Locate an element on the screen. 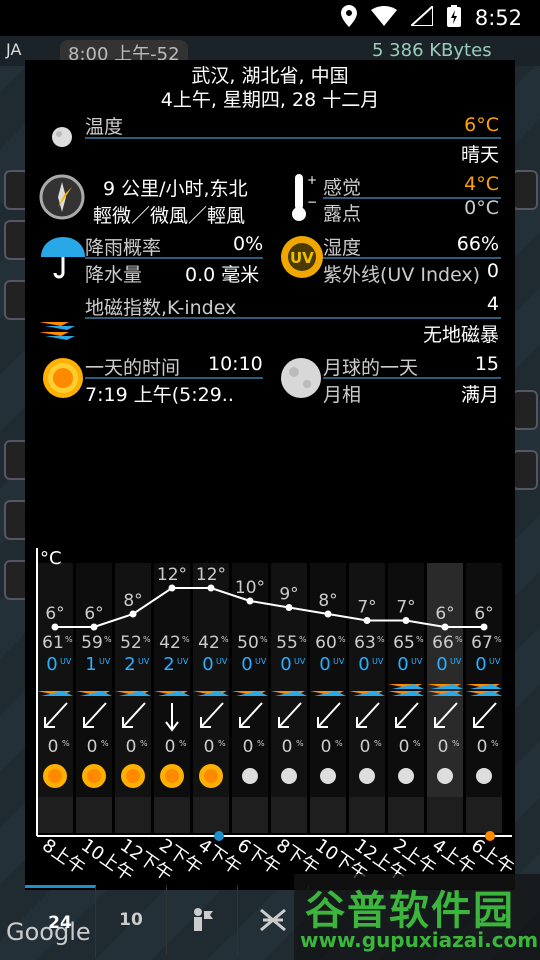  humidity-value: 61 is located at coordinates (53, 643).